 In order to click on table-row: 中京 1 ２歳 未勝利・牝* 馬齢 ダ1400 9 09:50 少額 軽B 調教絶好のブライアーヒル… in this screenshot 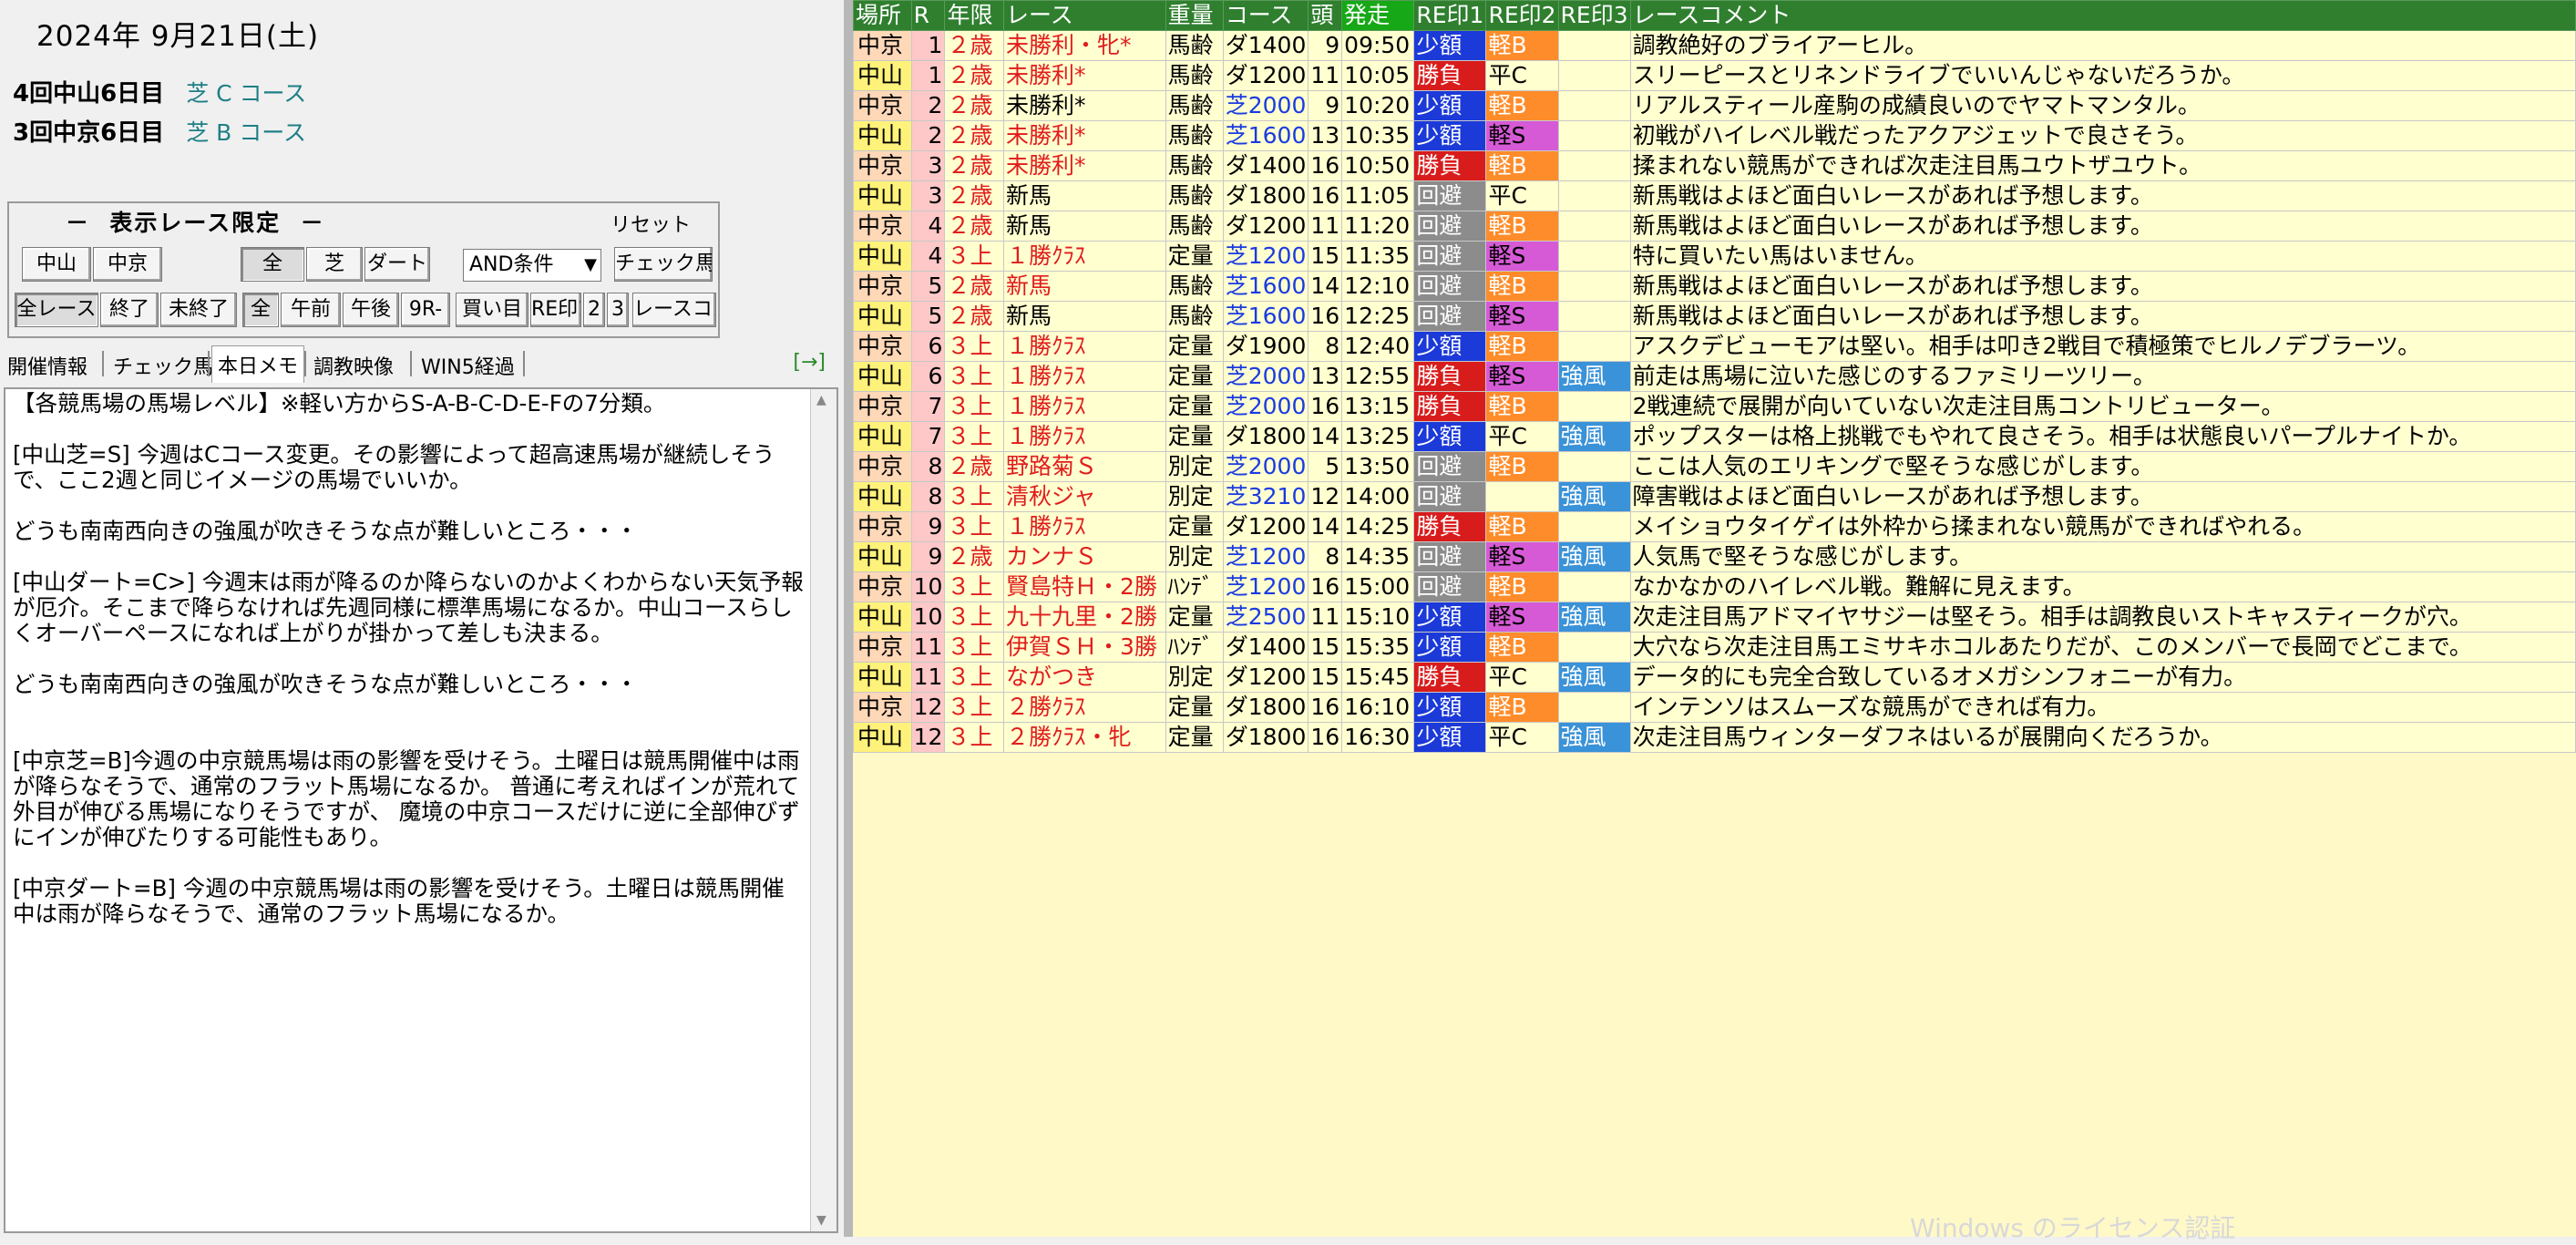, I will do `click(1715, 45)`.